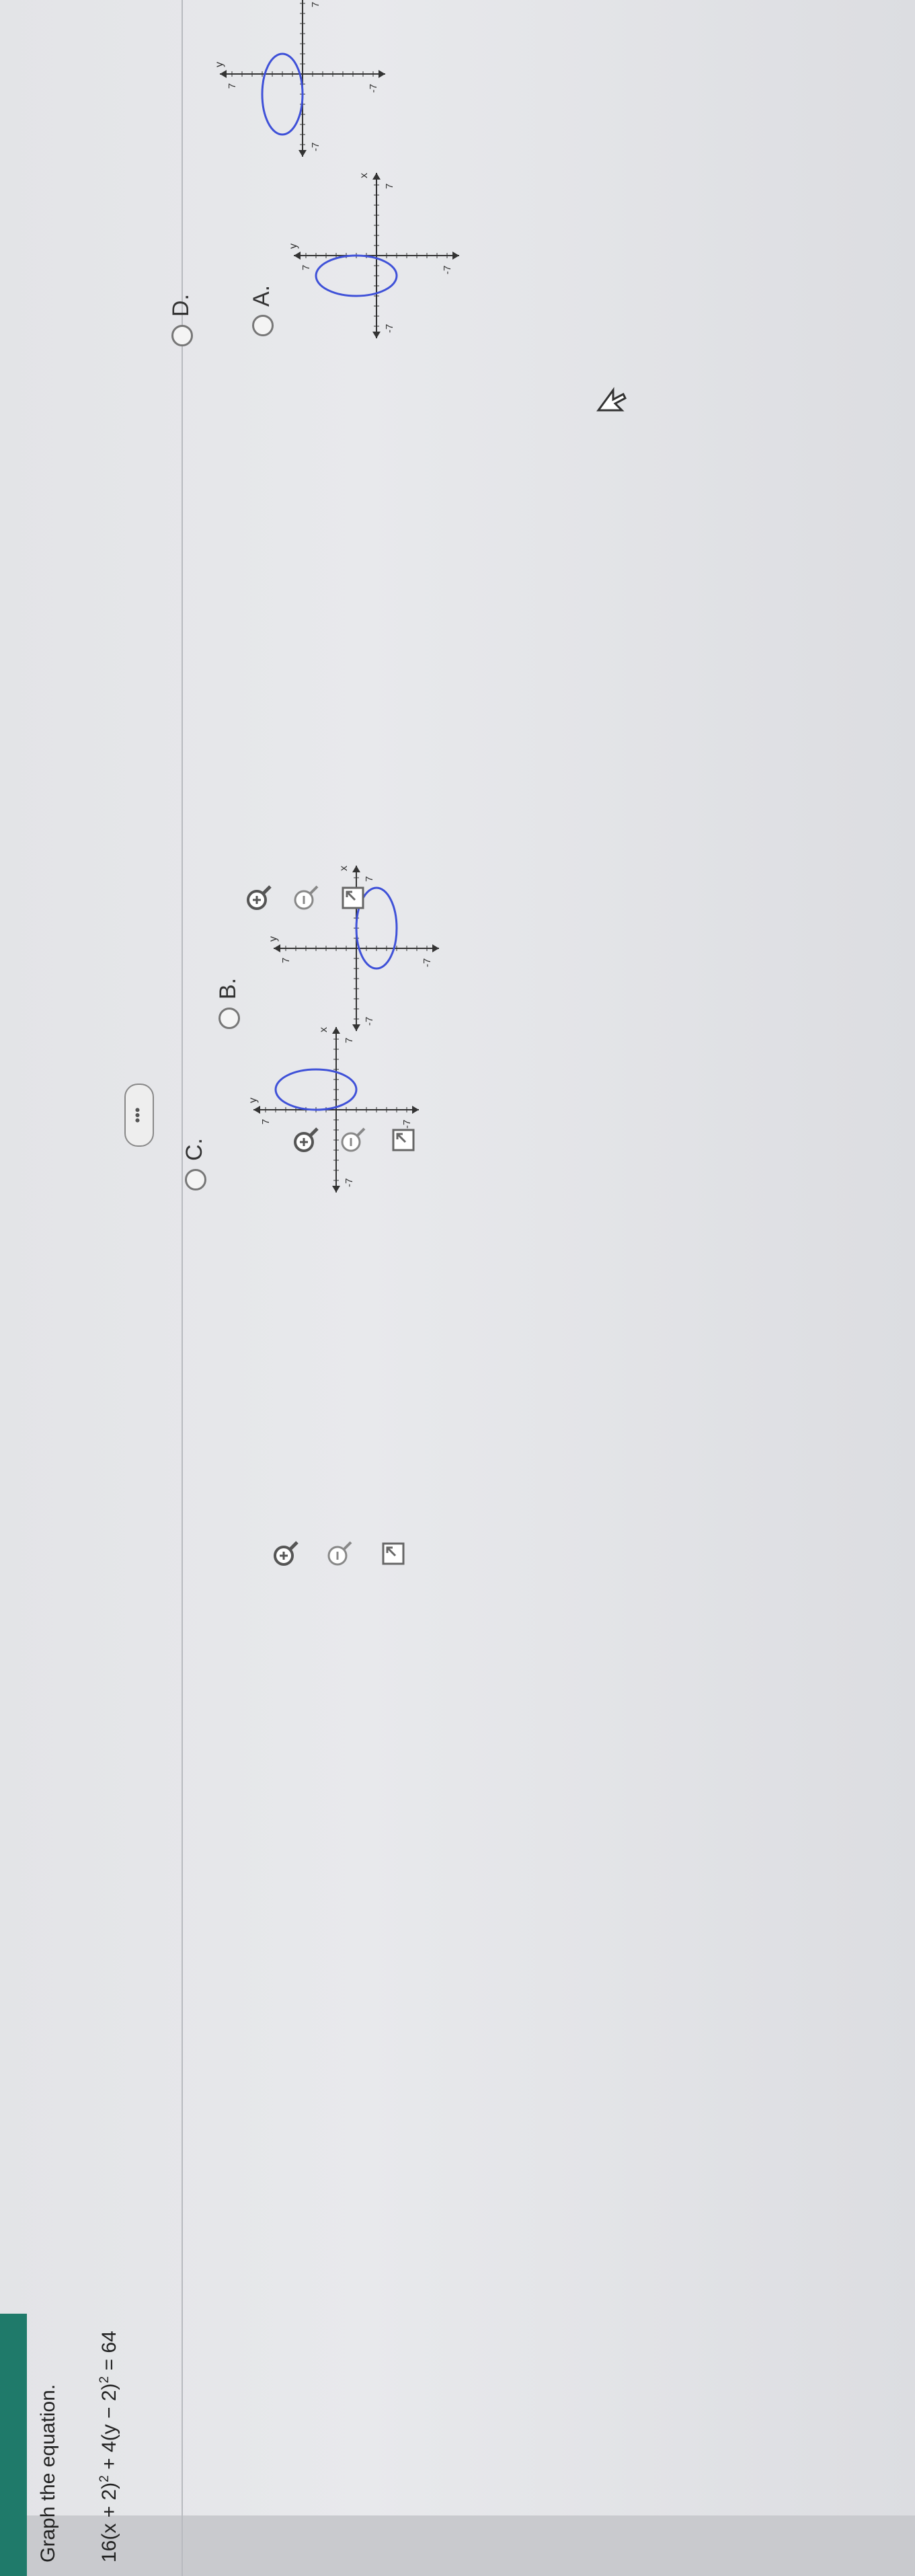  I want to click on coordinate-plane: x y 7 -7 7 -7, so click(373, 255).